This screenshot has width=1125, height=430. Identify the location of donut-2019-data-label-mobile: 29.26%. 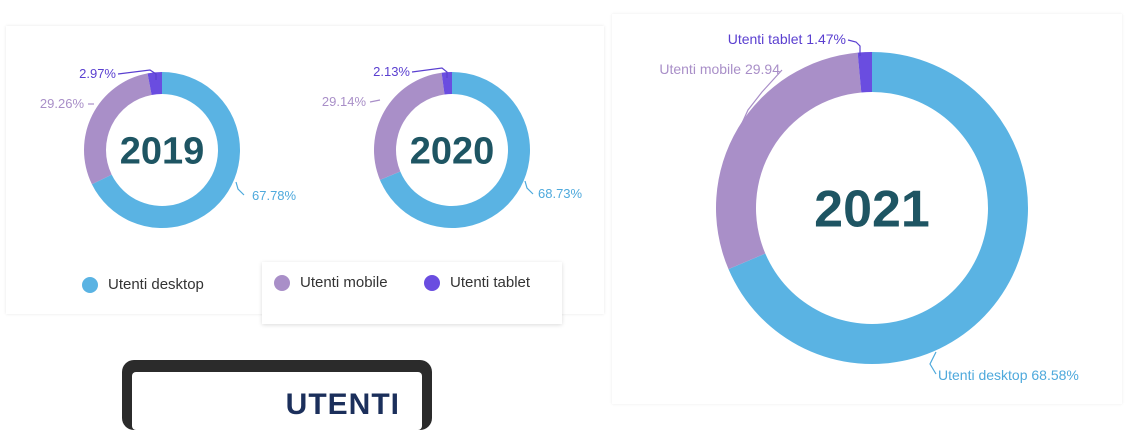
(62, 103).